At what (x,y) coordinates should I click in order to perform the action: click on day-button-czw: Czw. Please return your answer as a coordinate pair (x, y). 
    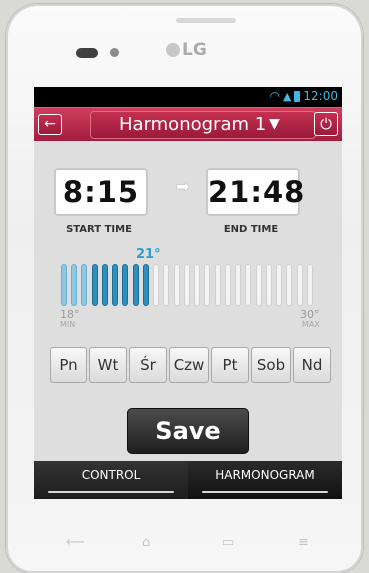
    Looking at the image, I should click on (189, 365).